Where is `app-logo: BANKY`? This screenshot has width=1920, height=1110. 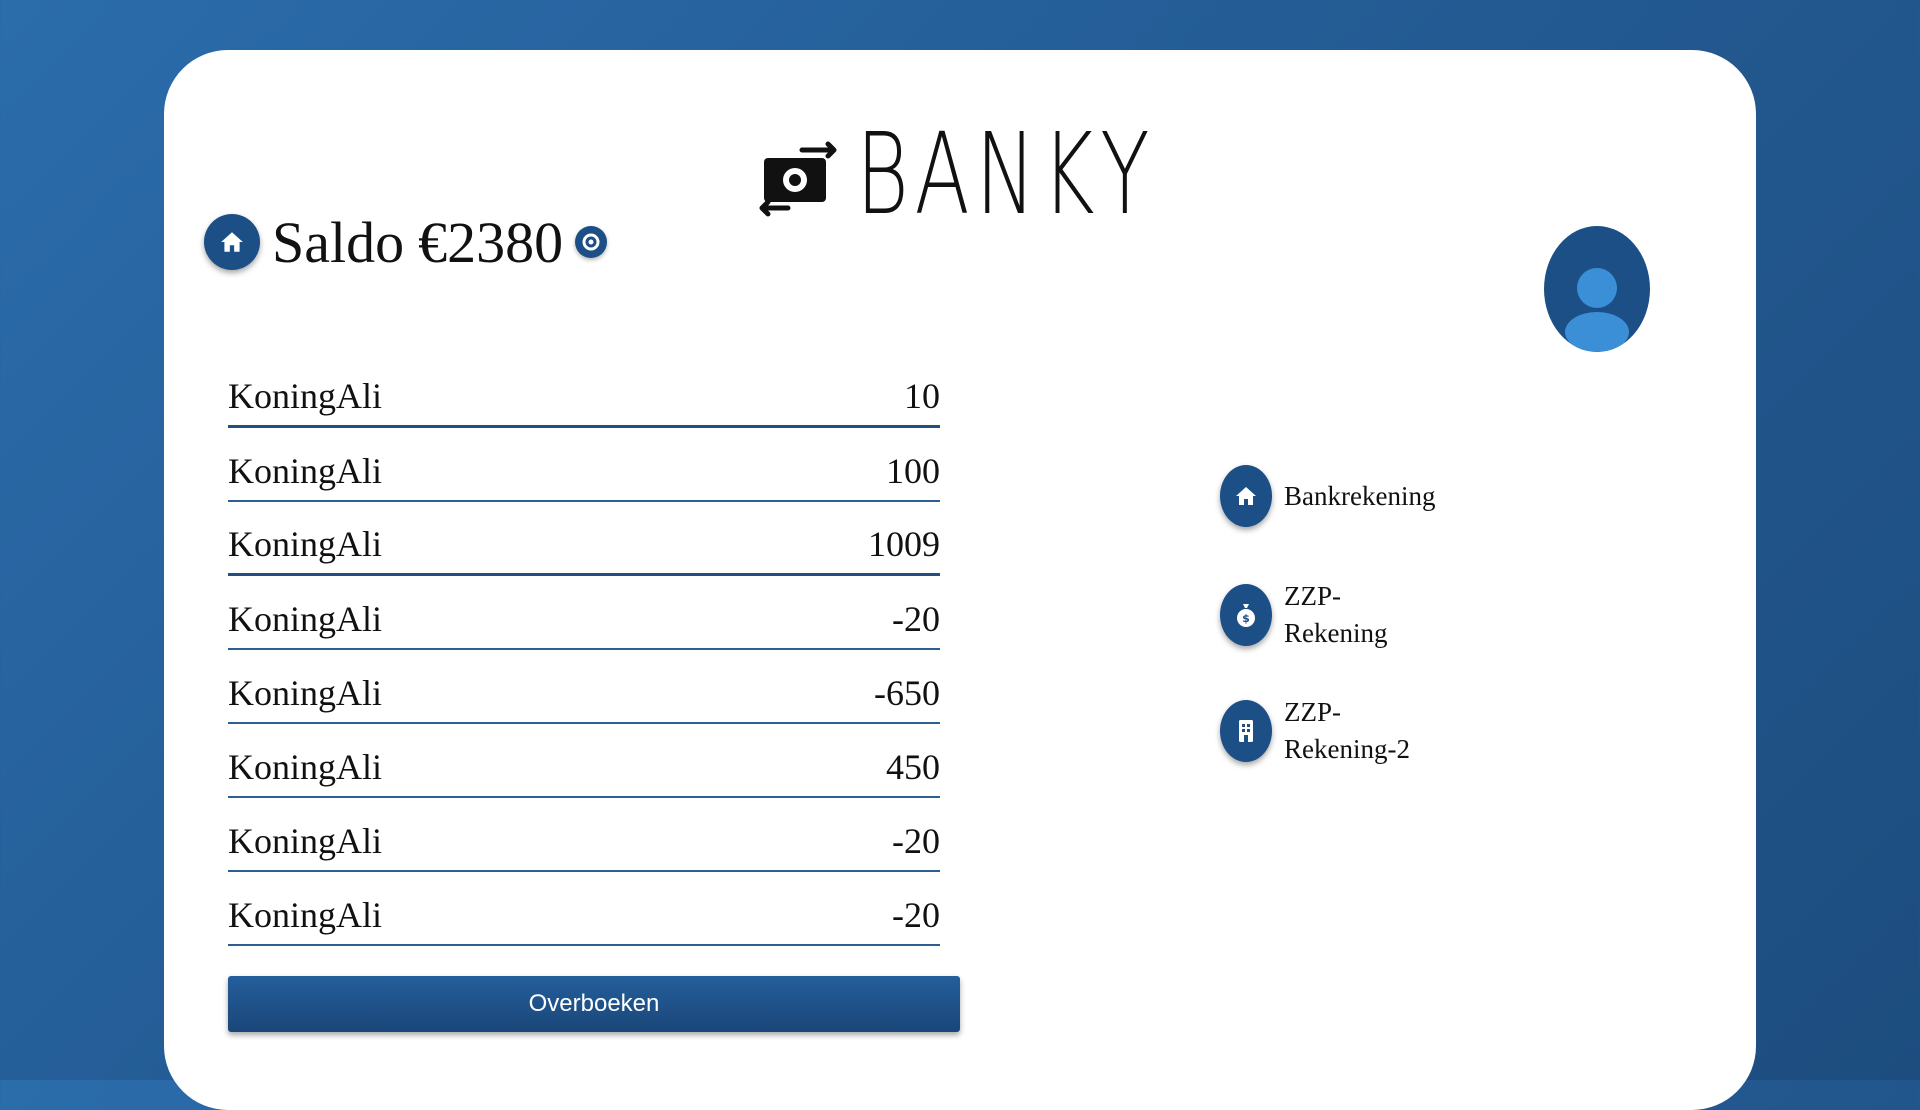 app-logo: BANKY is located at coordinates (953, 175).